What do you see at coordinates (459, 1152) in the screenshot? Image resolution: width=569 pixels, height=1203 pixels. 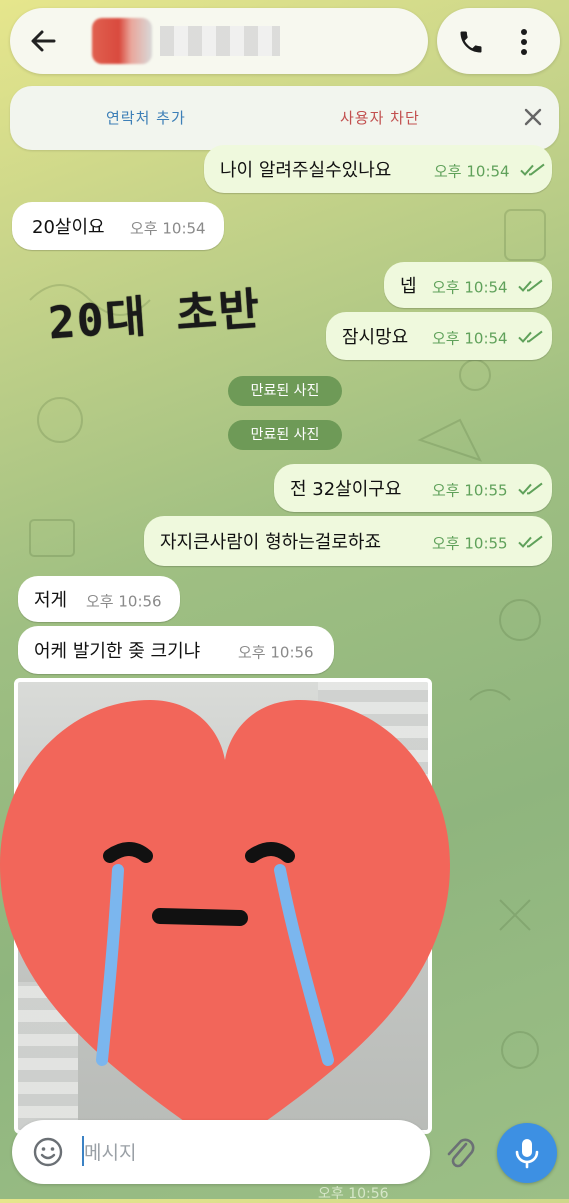 I see `paperclip-icon` at bounding box center [459, 1152].